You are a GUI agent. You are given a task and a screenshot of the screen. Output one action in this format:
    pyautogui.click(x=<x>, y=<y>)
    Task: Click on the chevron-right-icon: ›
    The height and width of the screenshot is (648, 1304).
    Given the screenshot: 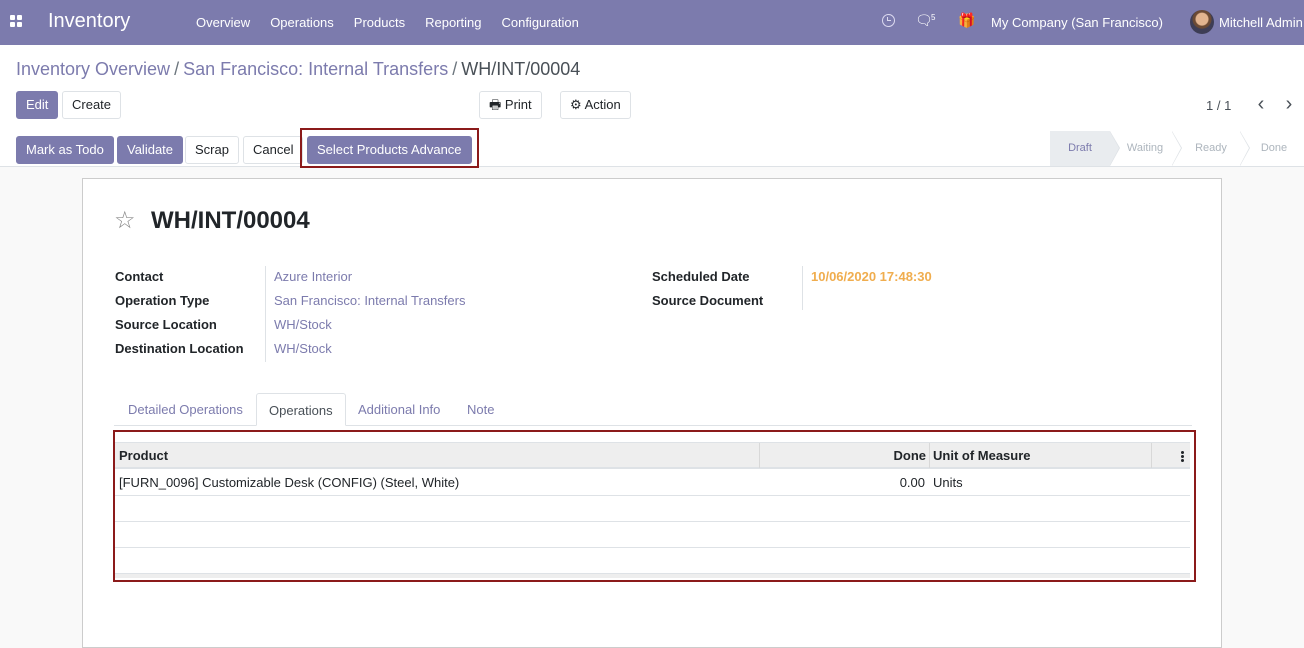 What is the action you would take?
    pyautogui.click(x=1289, y=104)
    